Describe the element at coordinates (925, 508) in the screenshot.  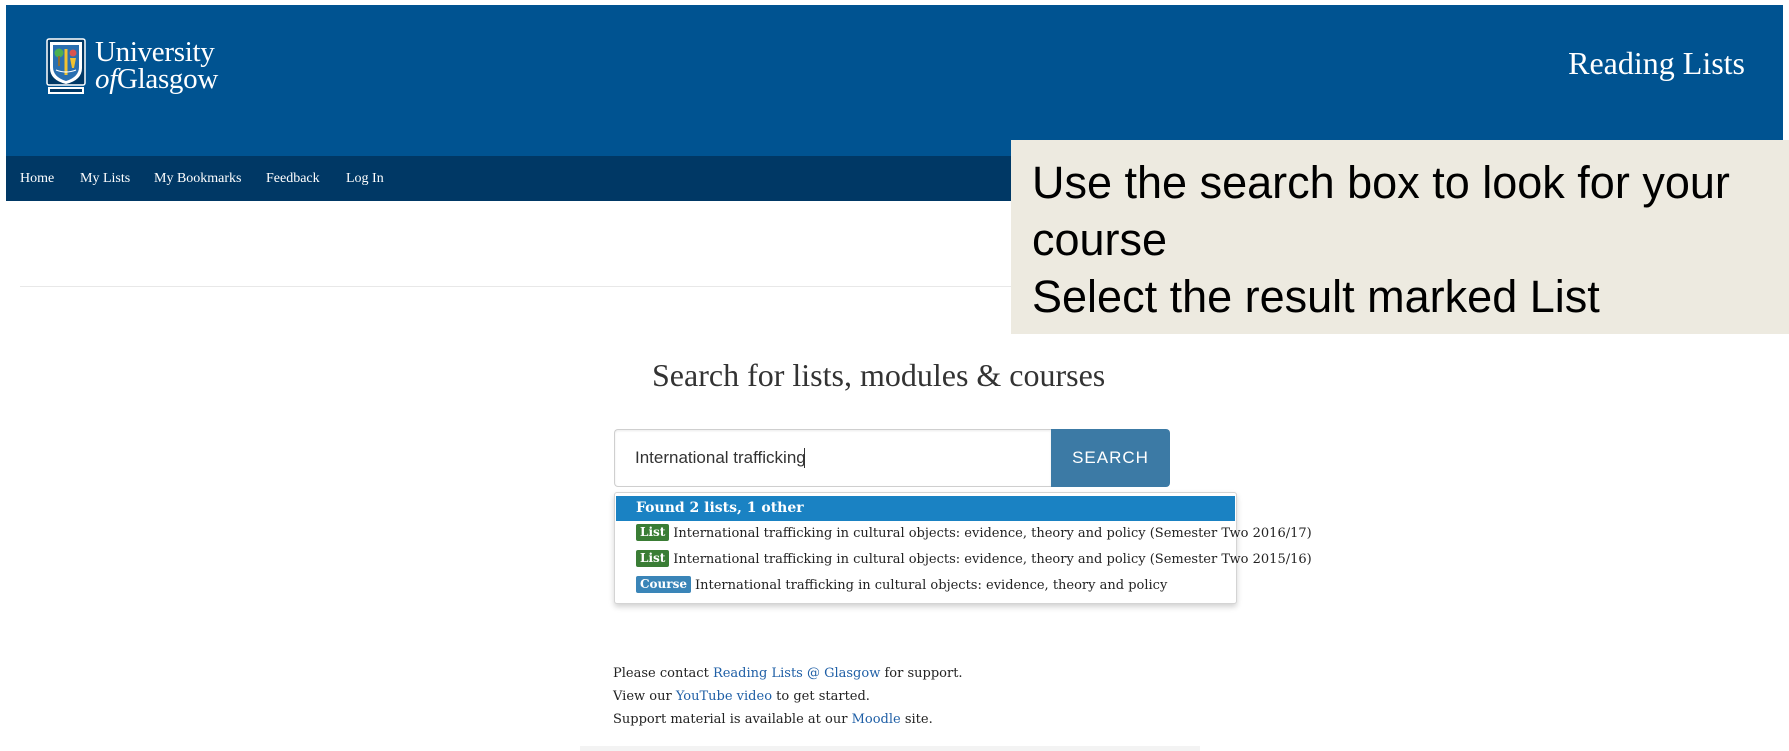
I see `results-summary: Found 2 lists, 1 other` at that location.